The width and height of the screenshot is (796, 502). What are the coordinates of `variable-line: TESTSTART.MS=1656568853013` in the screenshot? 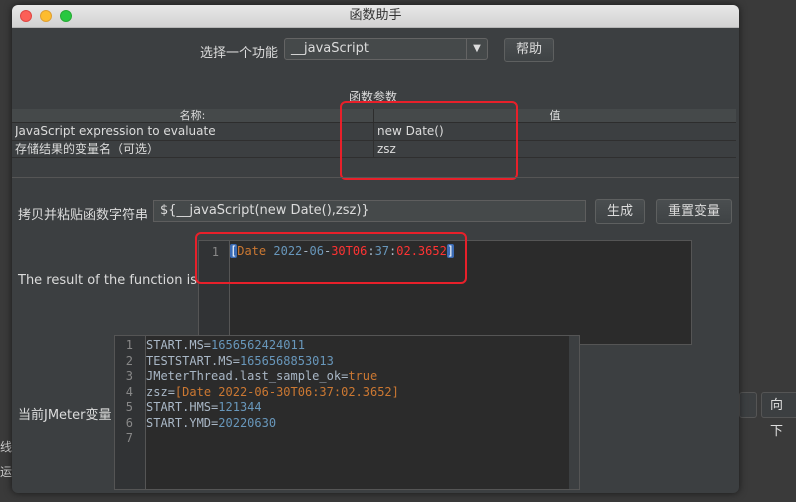 It's located at (240, 360).